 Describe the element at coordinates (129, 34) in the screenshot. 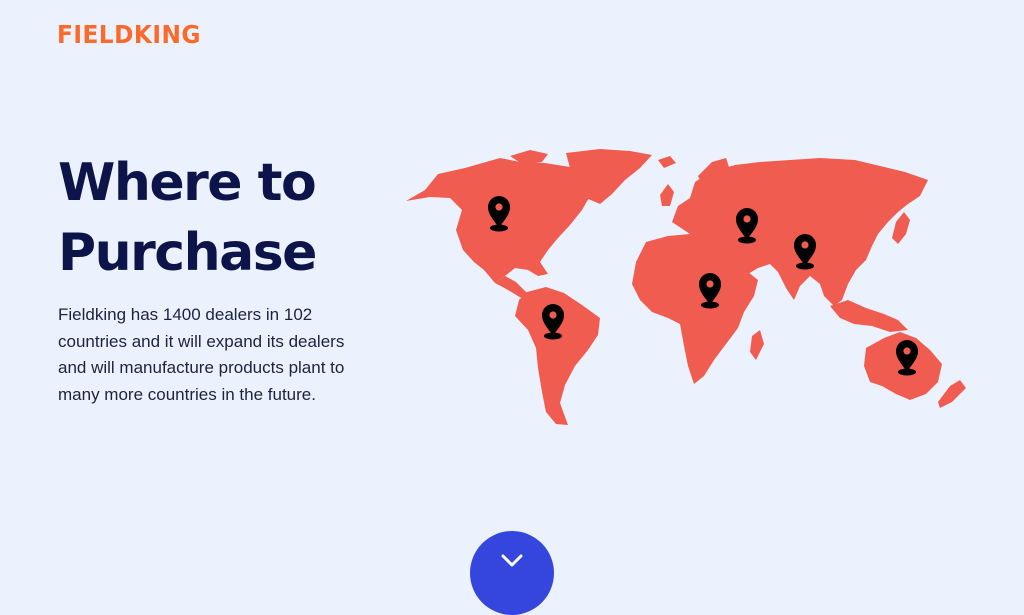

I see `logo: FIELDKING` at that location.